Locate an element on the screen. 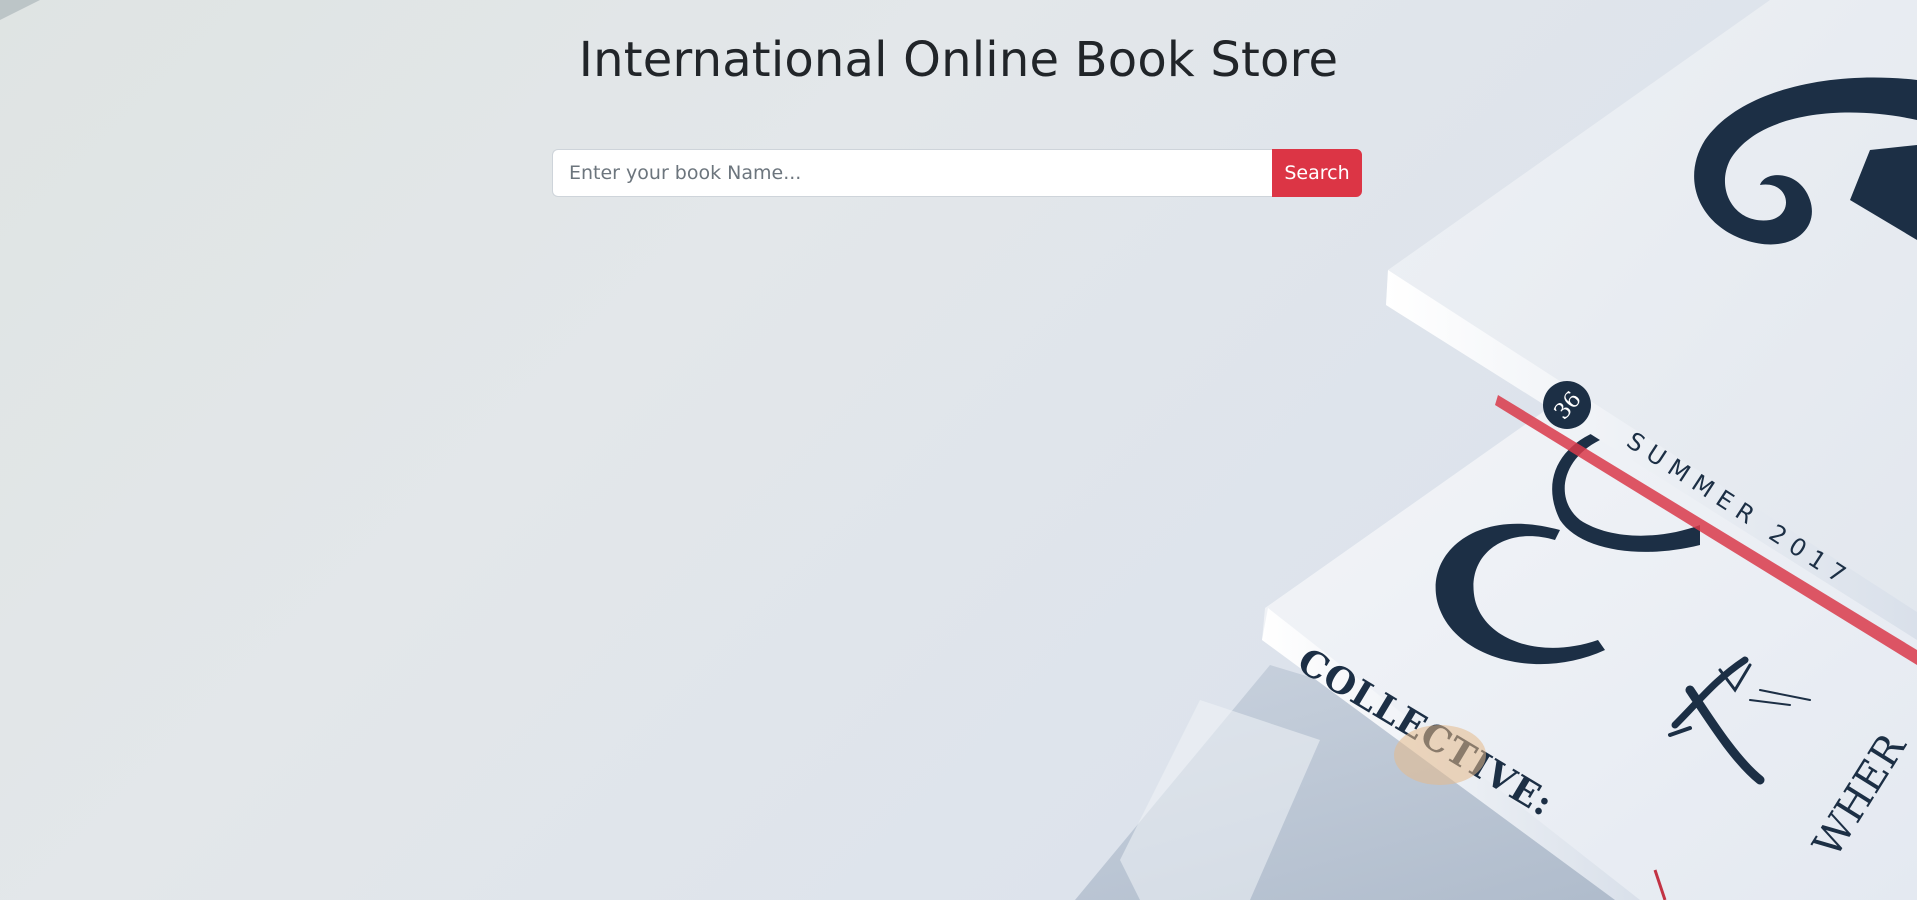 The height and width of the screenshot is (900, 1917). search-button: Search is located at coordinates (1317, 173).